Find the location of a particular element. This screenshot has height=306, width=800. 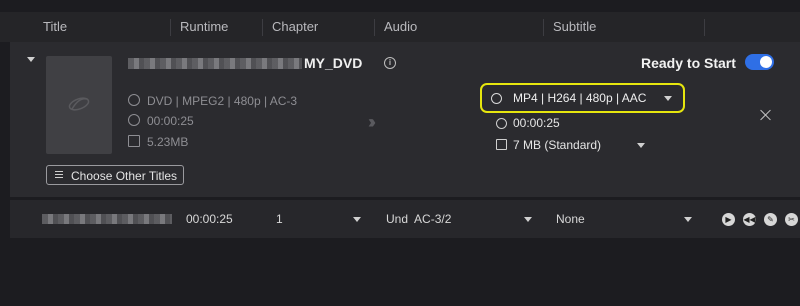

play-icon: ▶ is located at coordinates (728, 219).